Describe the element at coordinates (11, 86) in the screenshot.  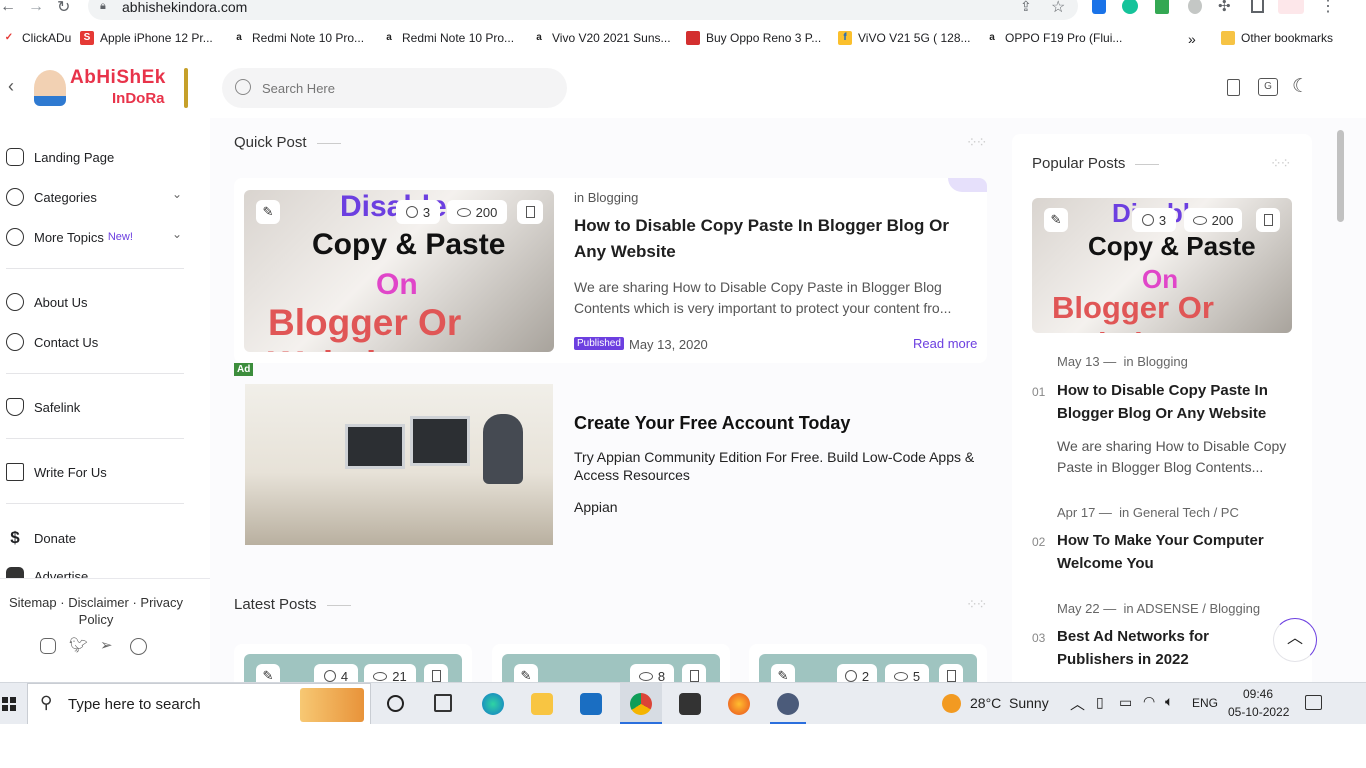
I see `back-chevron-icon: ‹` at that location.